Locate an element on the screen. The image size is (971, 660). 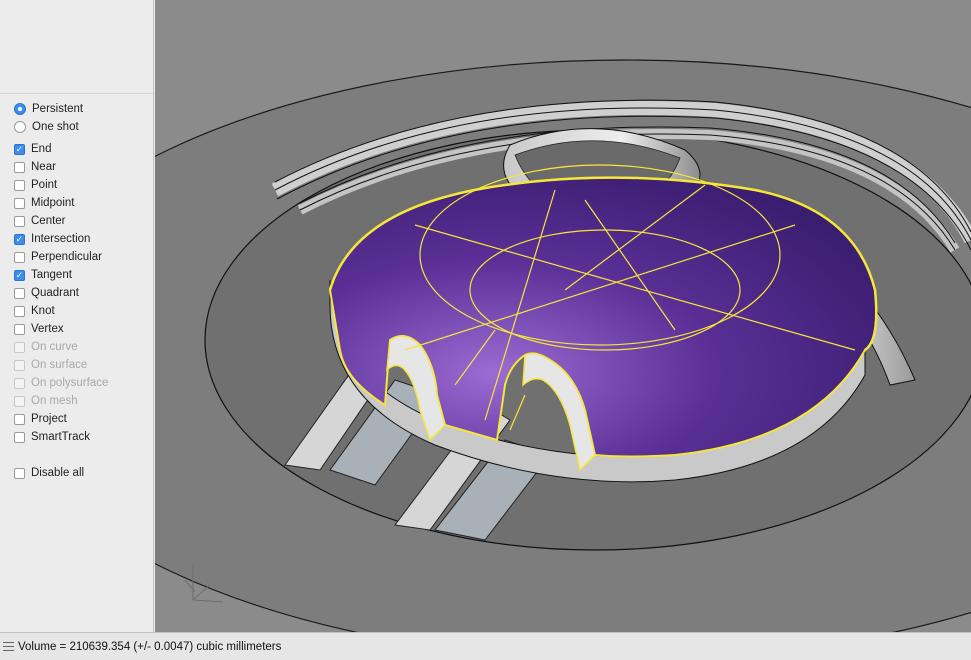
disable-all-label: Disable all is located at coordinates (58, 473).